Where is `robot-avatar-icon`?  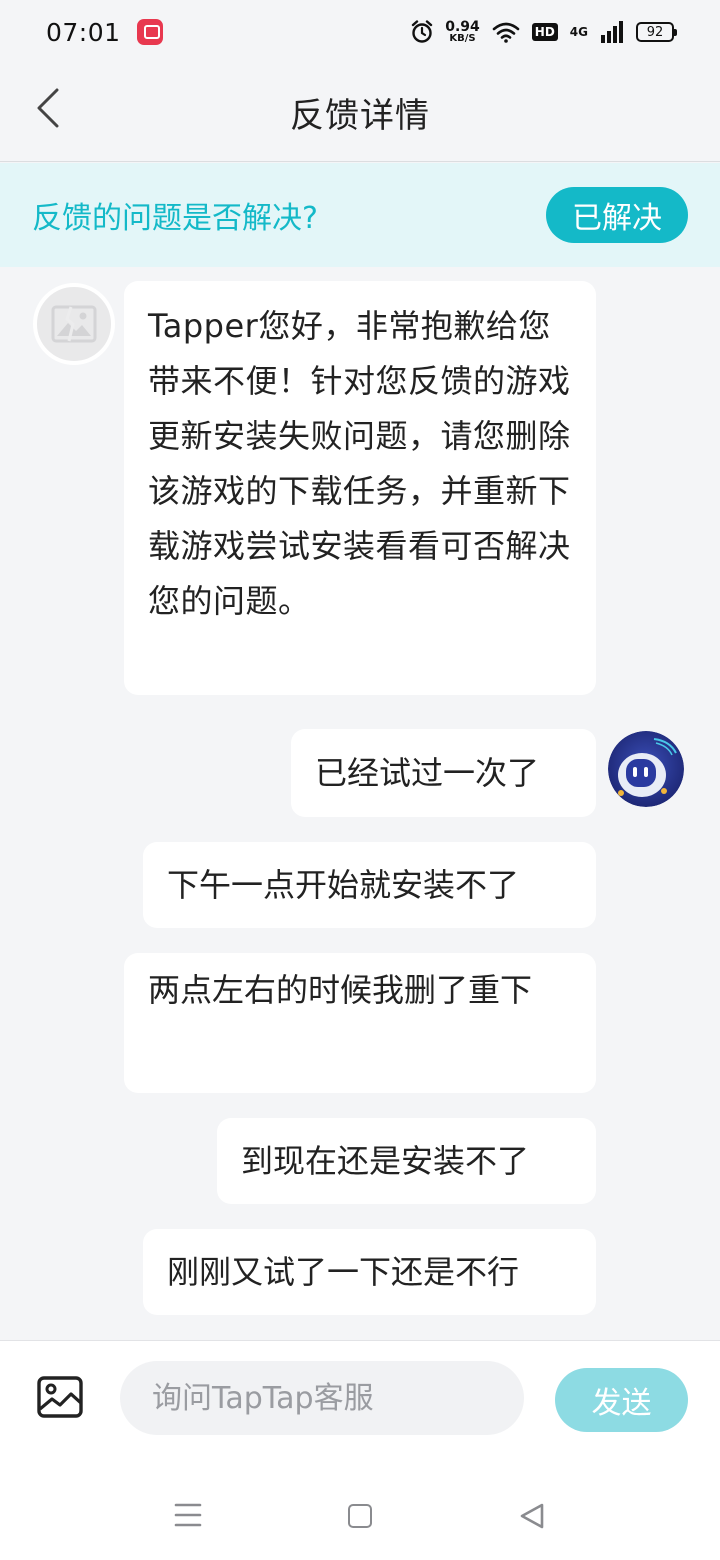
robot-avatar-icon is located at coordinates (646, 769).